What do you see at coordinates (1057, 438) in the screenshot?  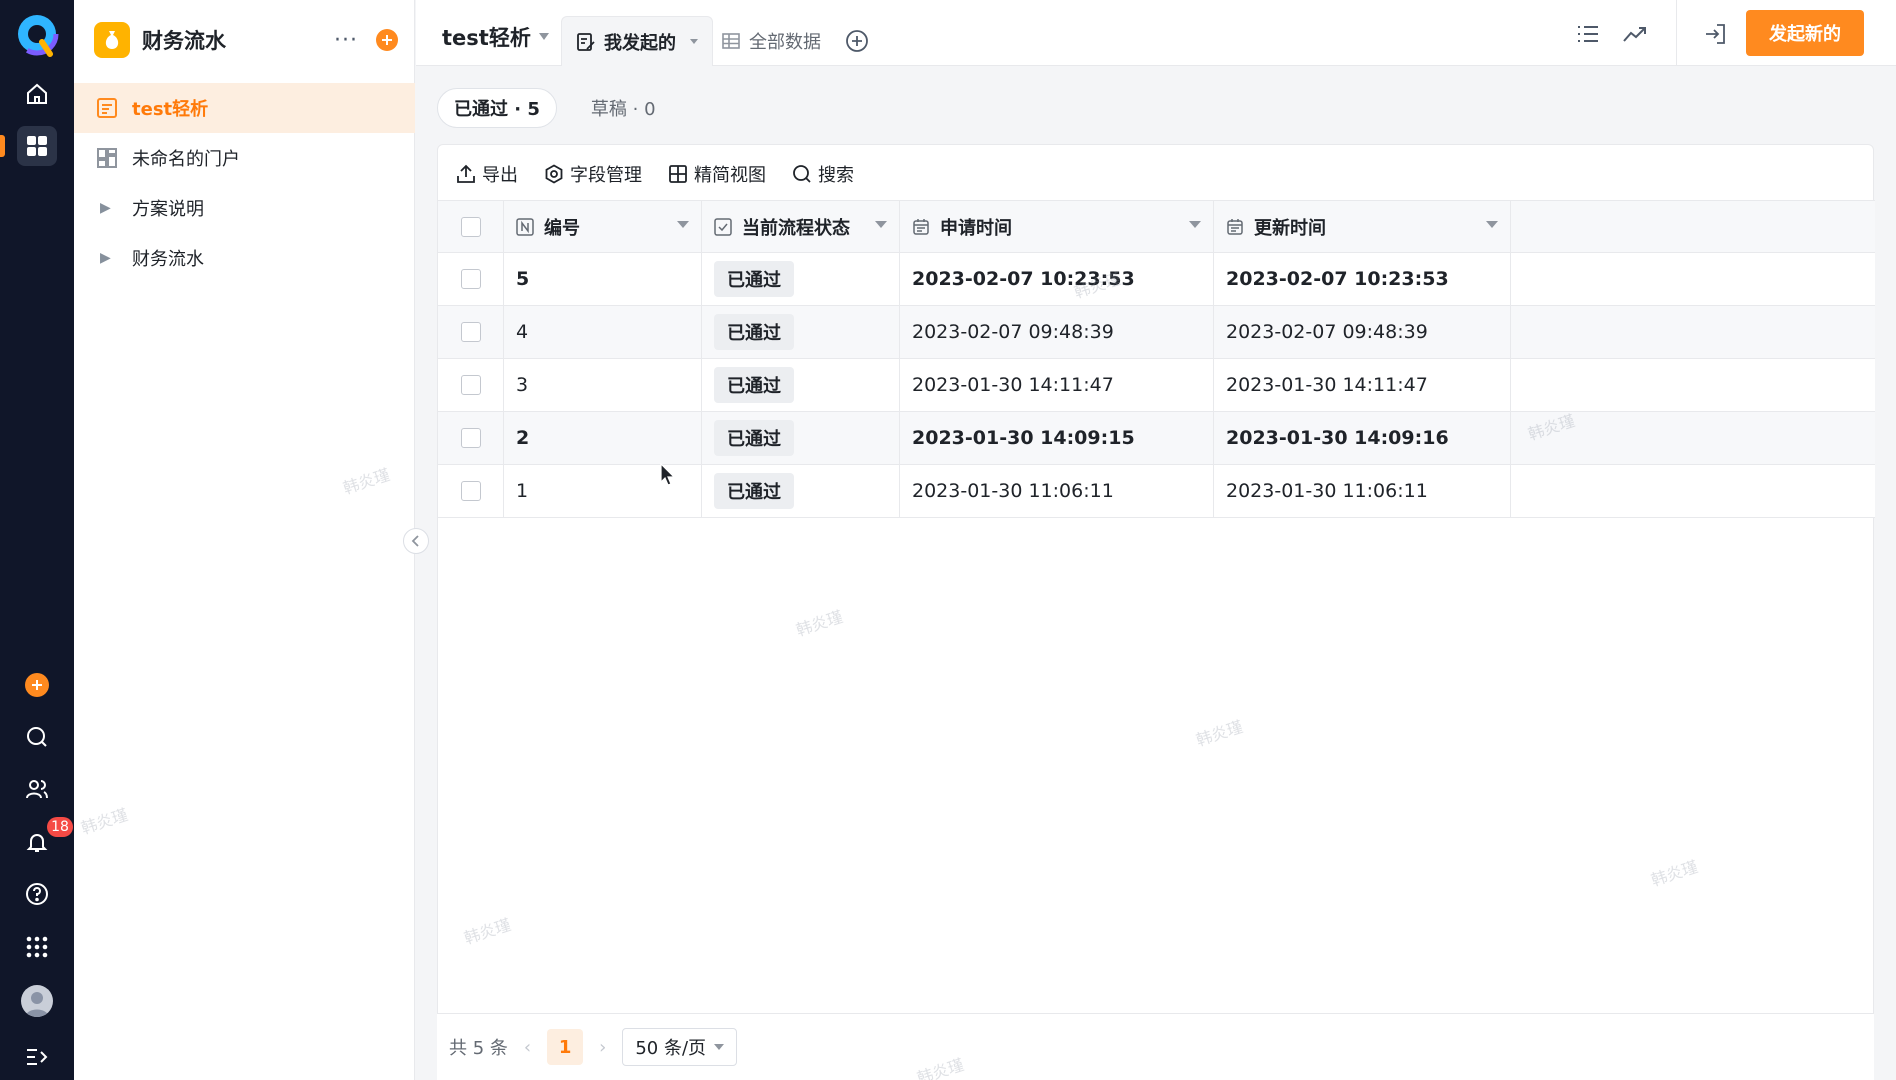 I see `cell-applied-time: 2023-01-30 14:09:15` at bounding box center [1057, 438].